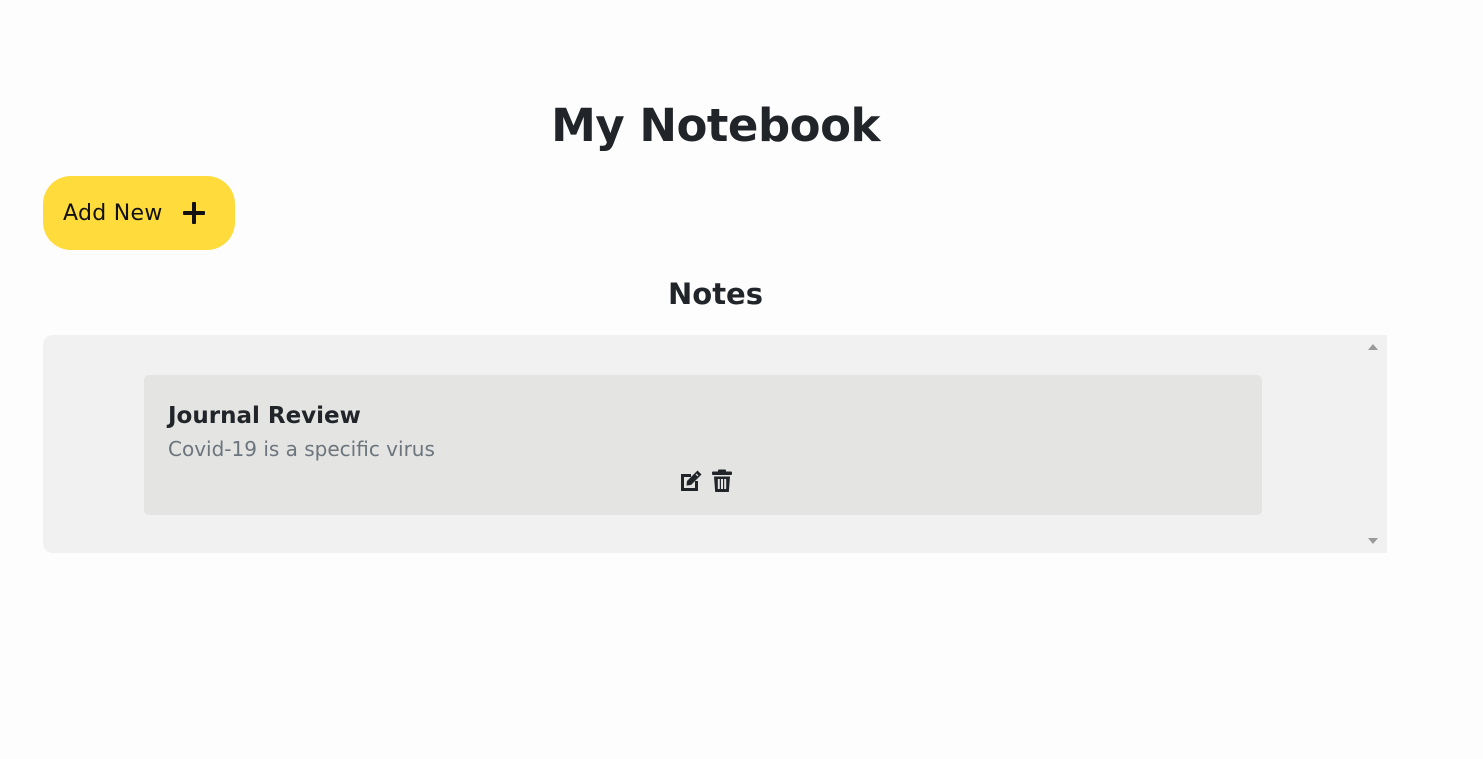 The width and height of the screenshot is (1483, 759). What do you see at coordinates (706, 481) in the screenshot?
I see `note-actions` at bounding box center [706, 481].